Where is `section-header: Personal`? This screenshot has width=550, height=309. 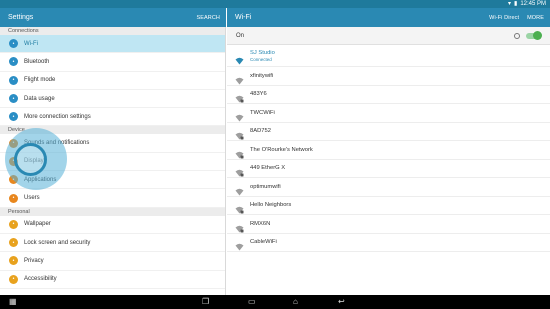
section-header: Personal is located at coordinates (112, 211).